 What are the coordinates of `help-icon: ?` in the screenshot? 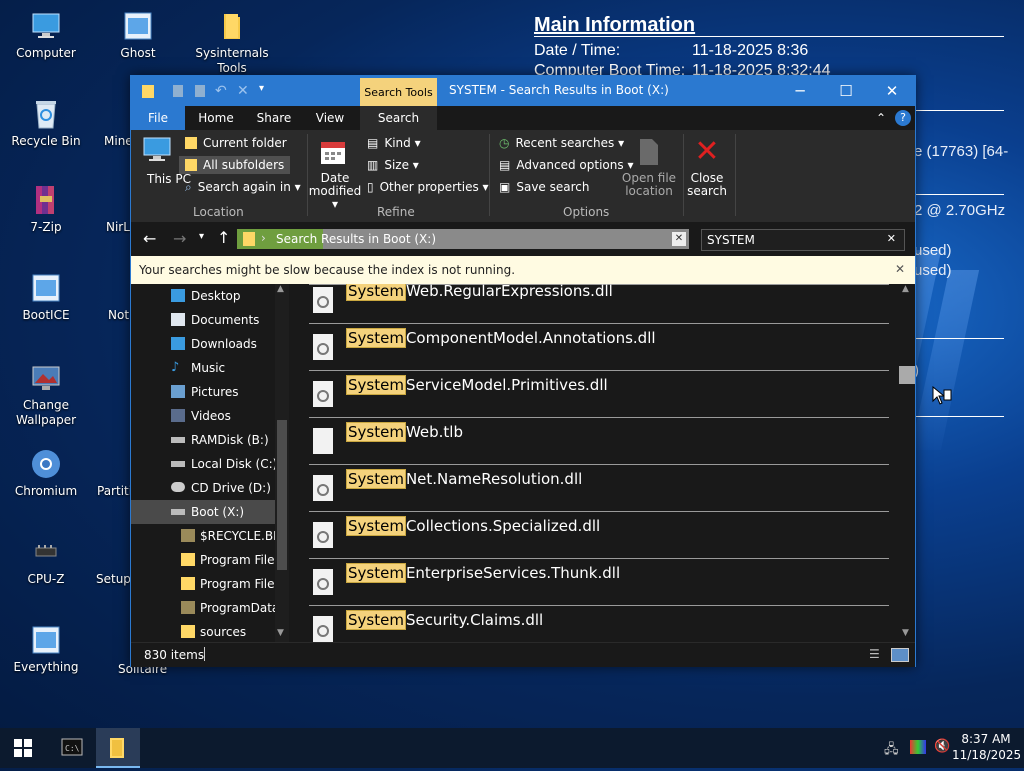 It's located at (903, 118).